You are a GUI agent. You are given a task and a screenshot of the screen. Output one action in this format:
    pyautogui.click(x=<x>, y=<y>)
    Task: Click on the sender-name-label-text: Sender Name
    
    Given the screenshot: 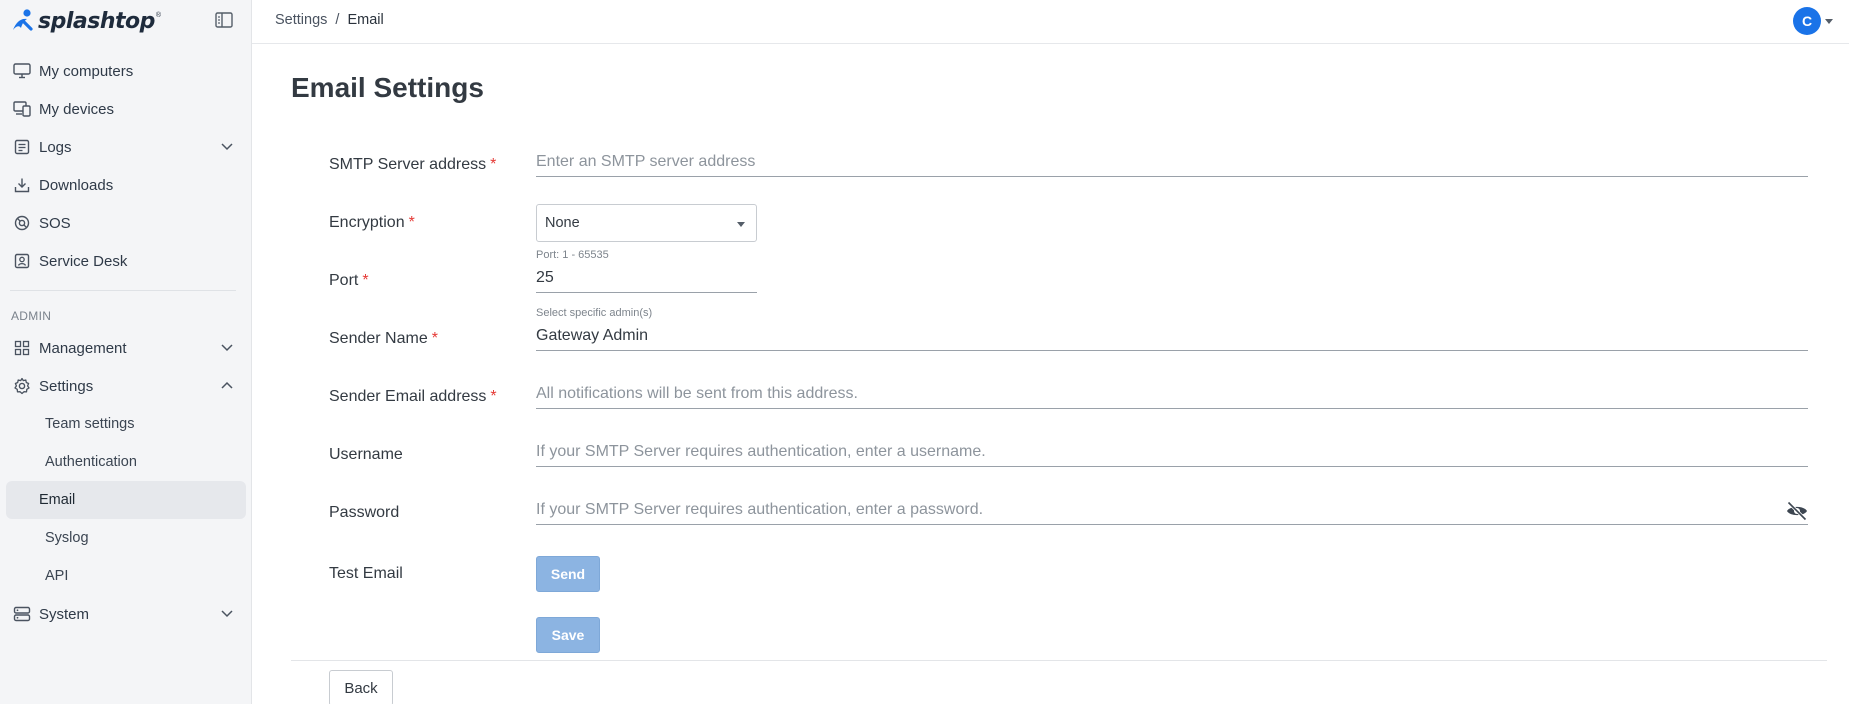 What is the action you would take?
    pyautogui.click(x=378, y=338)
    